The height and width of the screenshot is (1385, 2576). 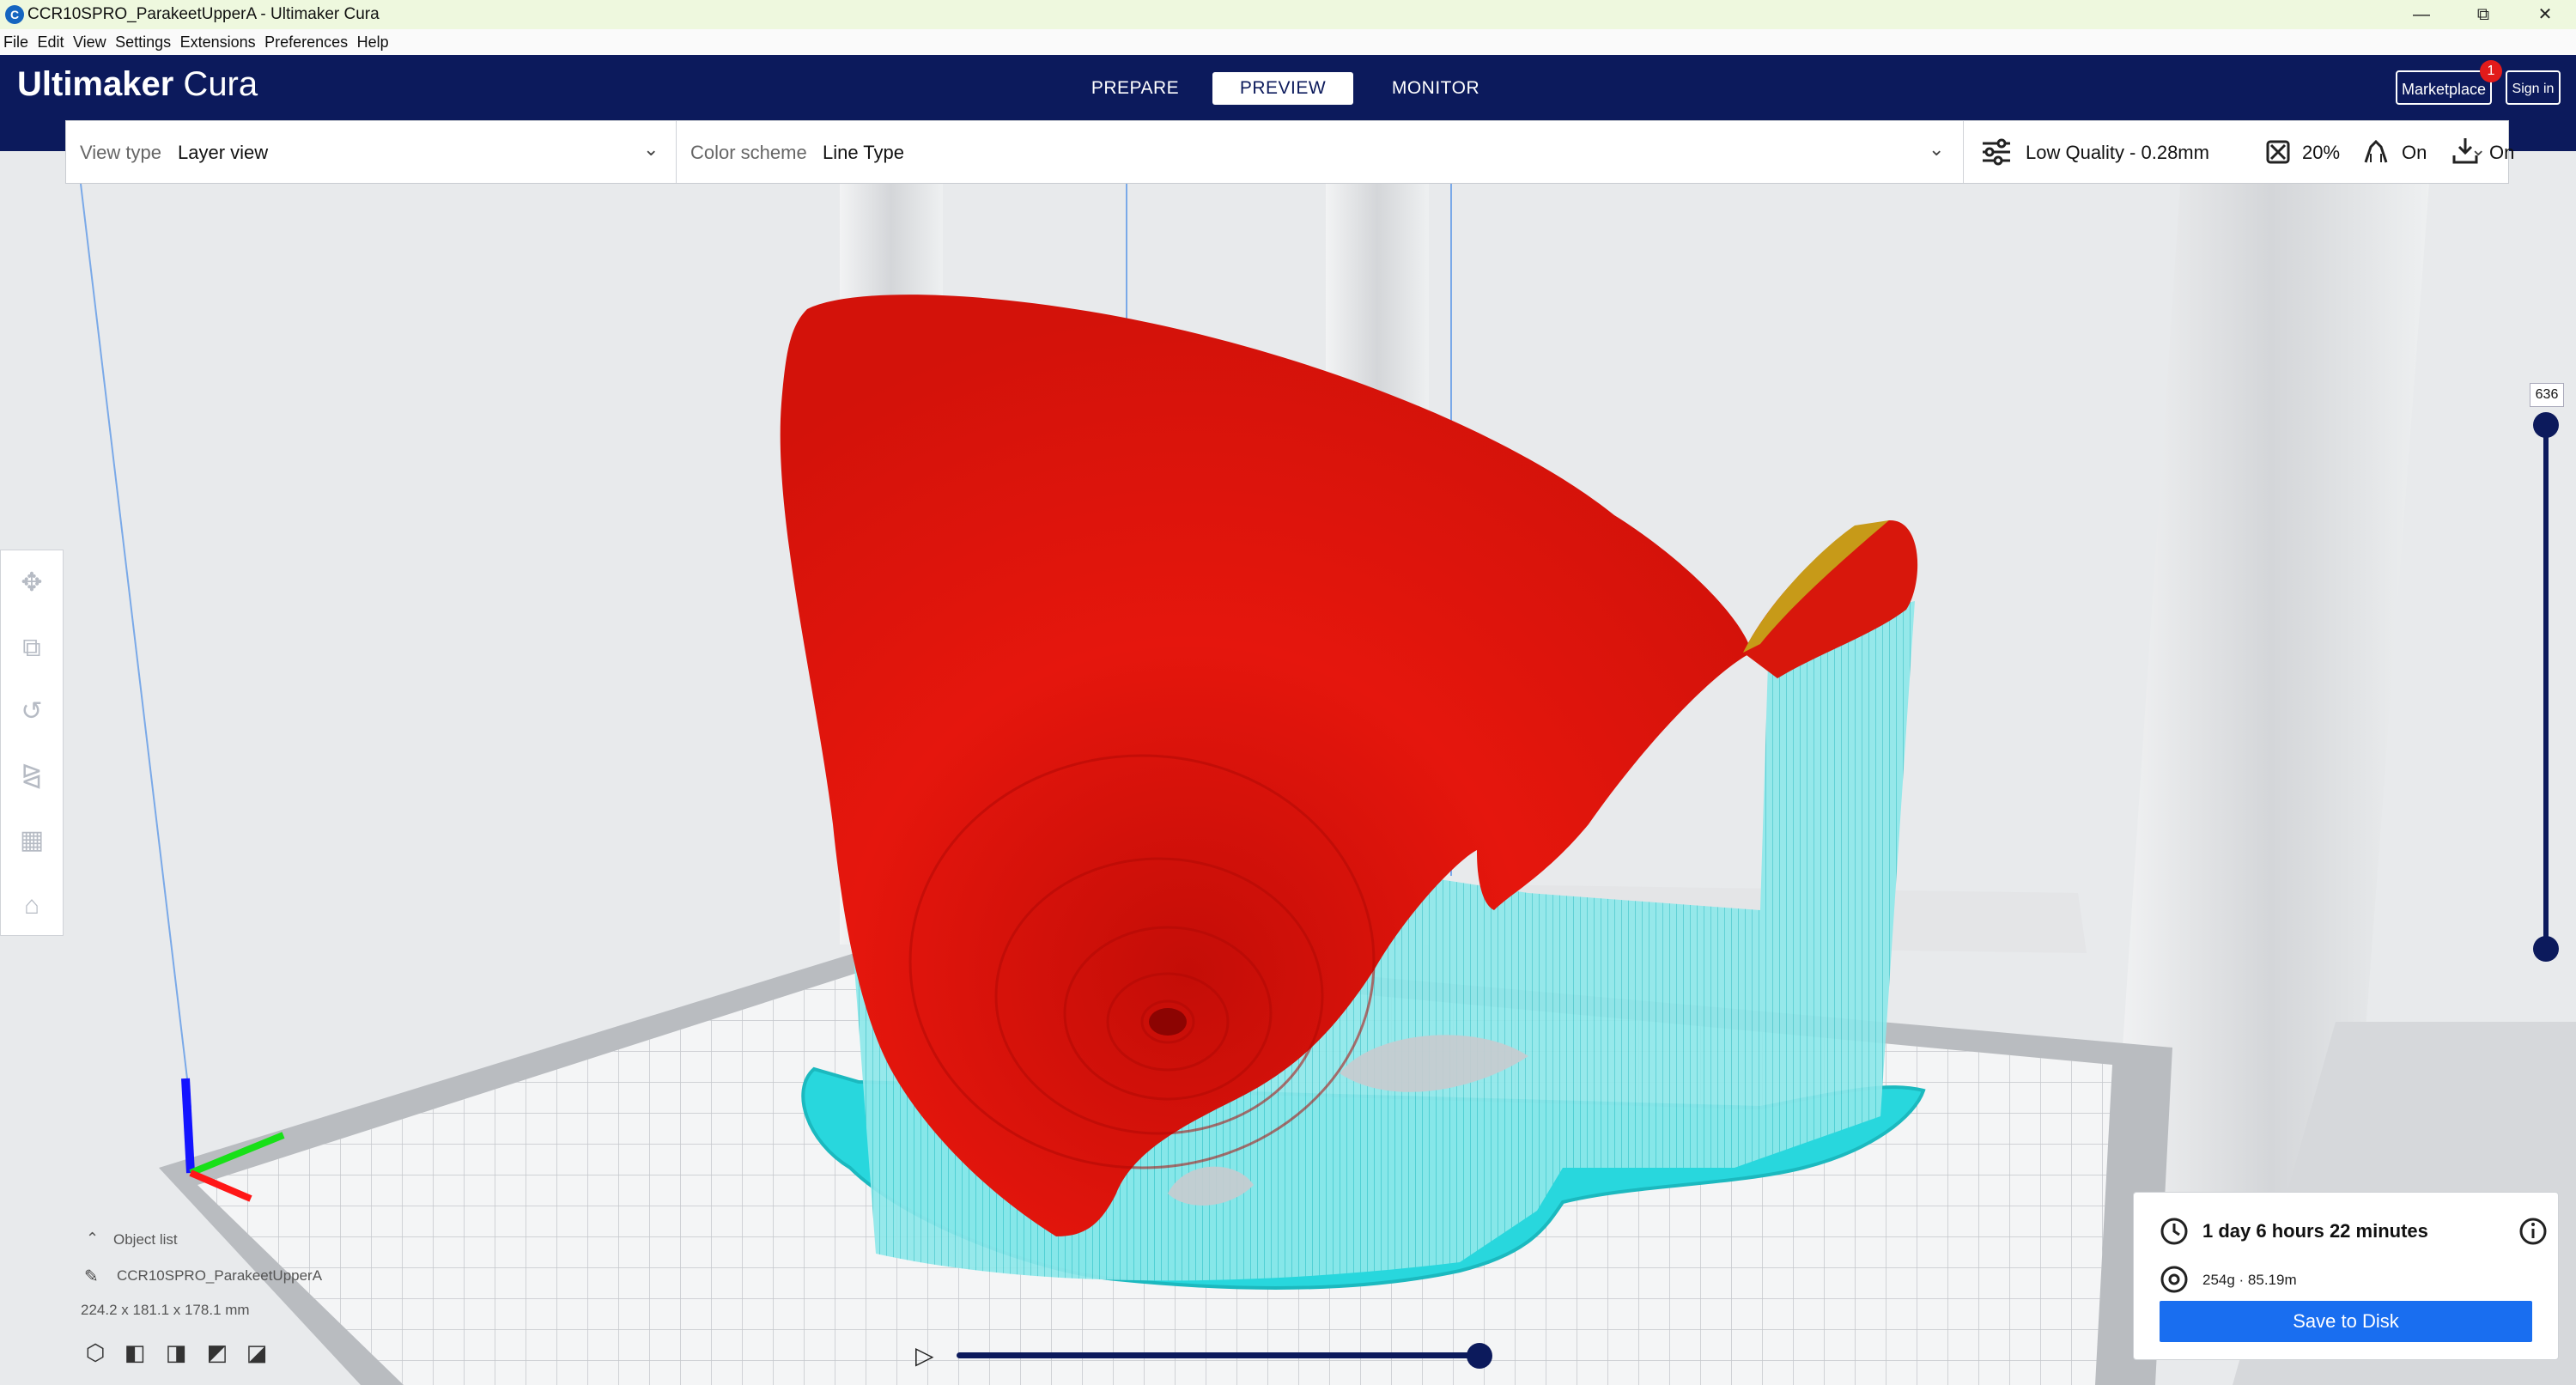 I want to click on cura-app-icon: C, so click(x=15, y=14).